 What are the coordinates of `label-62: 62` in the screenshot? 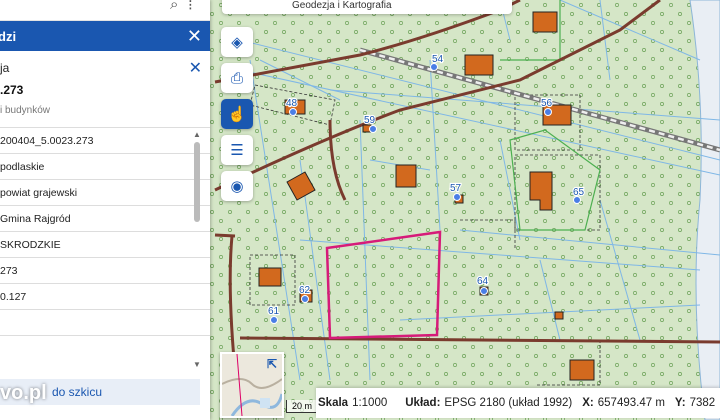 It's located at (305, 290).